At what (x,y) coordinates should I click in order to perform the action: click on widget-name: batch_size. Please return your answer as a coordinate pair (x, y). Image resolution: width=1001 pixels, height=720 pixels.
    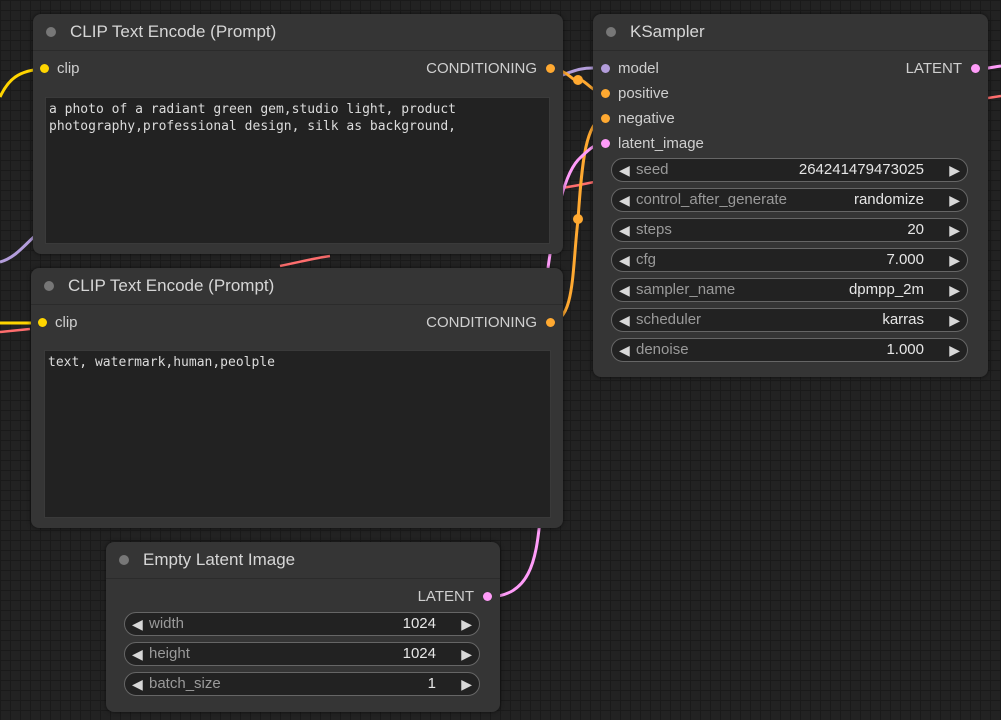
    Looking at the image, I should click on (185, 683).